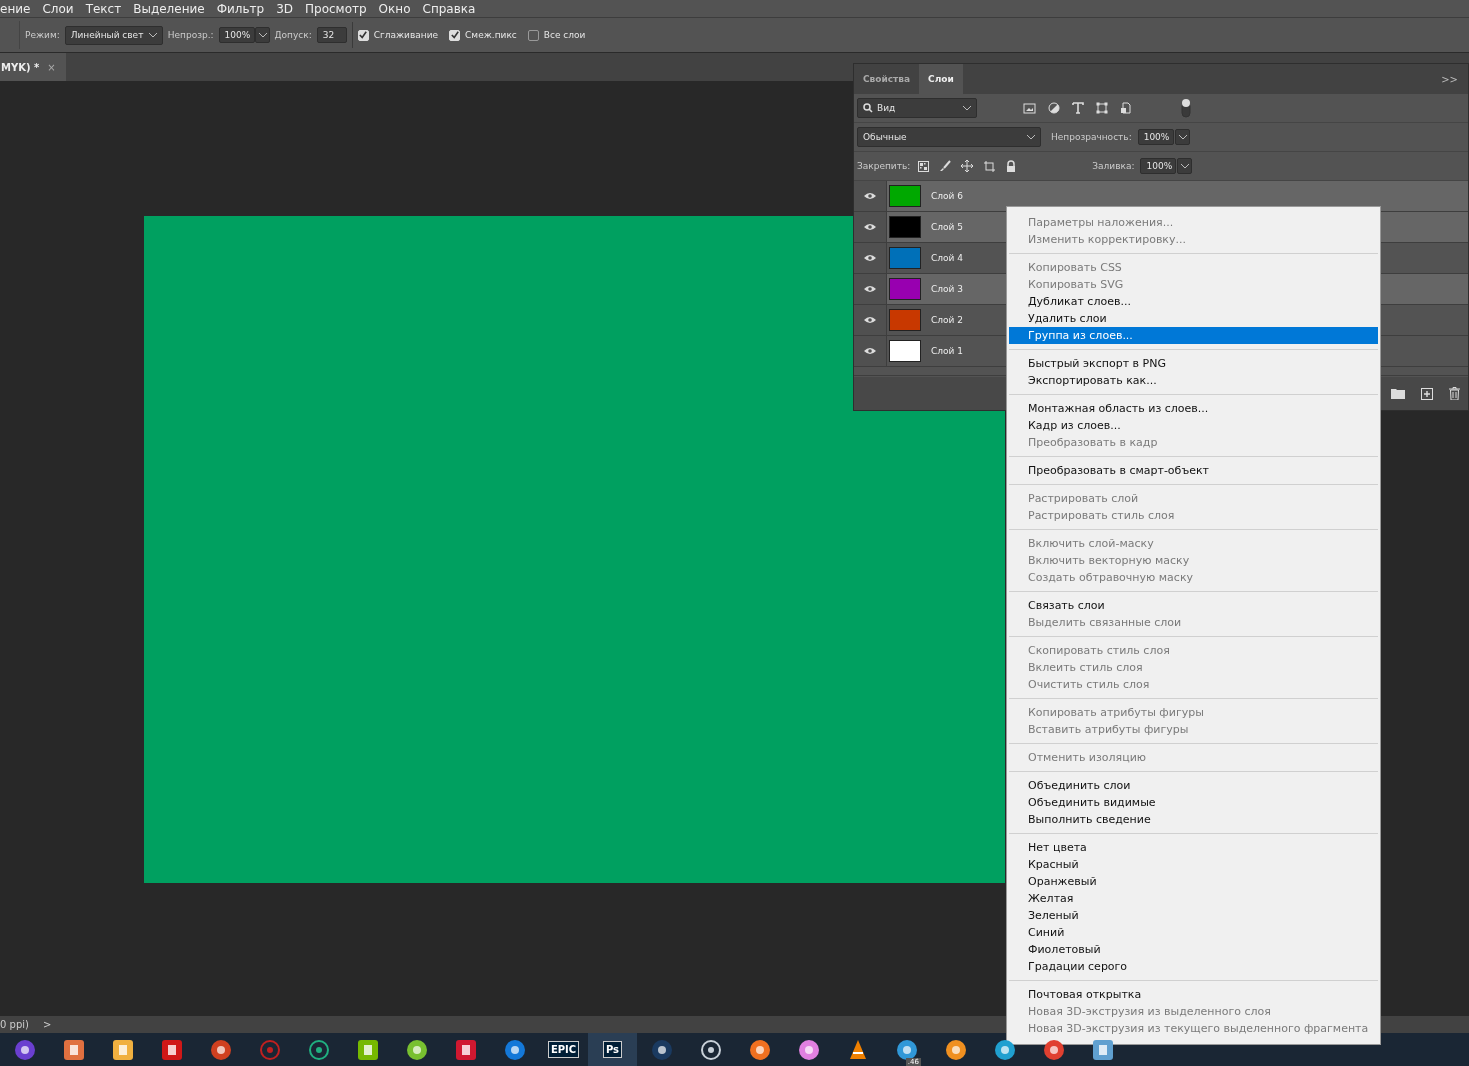 The width and height of the screenshot is (1469, 1066). What do you see at coordinates (1193, 785) in the screenshot?
I see `context-menu-item: Объединить слои` at bounding box center [1193, 785].